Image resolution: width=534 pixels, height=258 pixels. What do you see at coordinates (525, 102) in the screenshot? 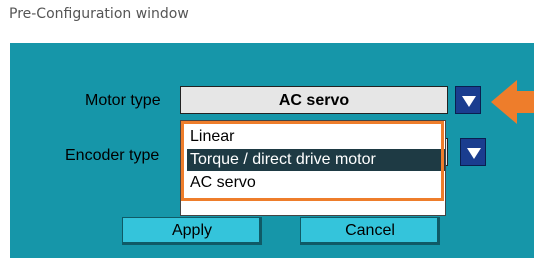
I see `orange-arrow-icon-shaft` at bounding box center [525, 102].